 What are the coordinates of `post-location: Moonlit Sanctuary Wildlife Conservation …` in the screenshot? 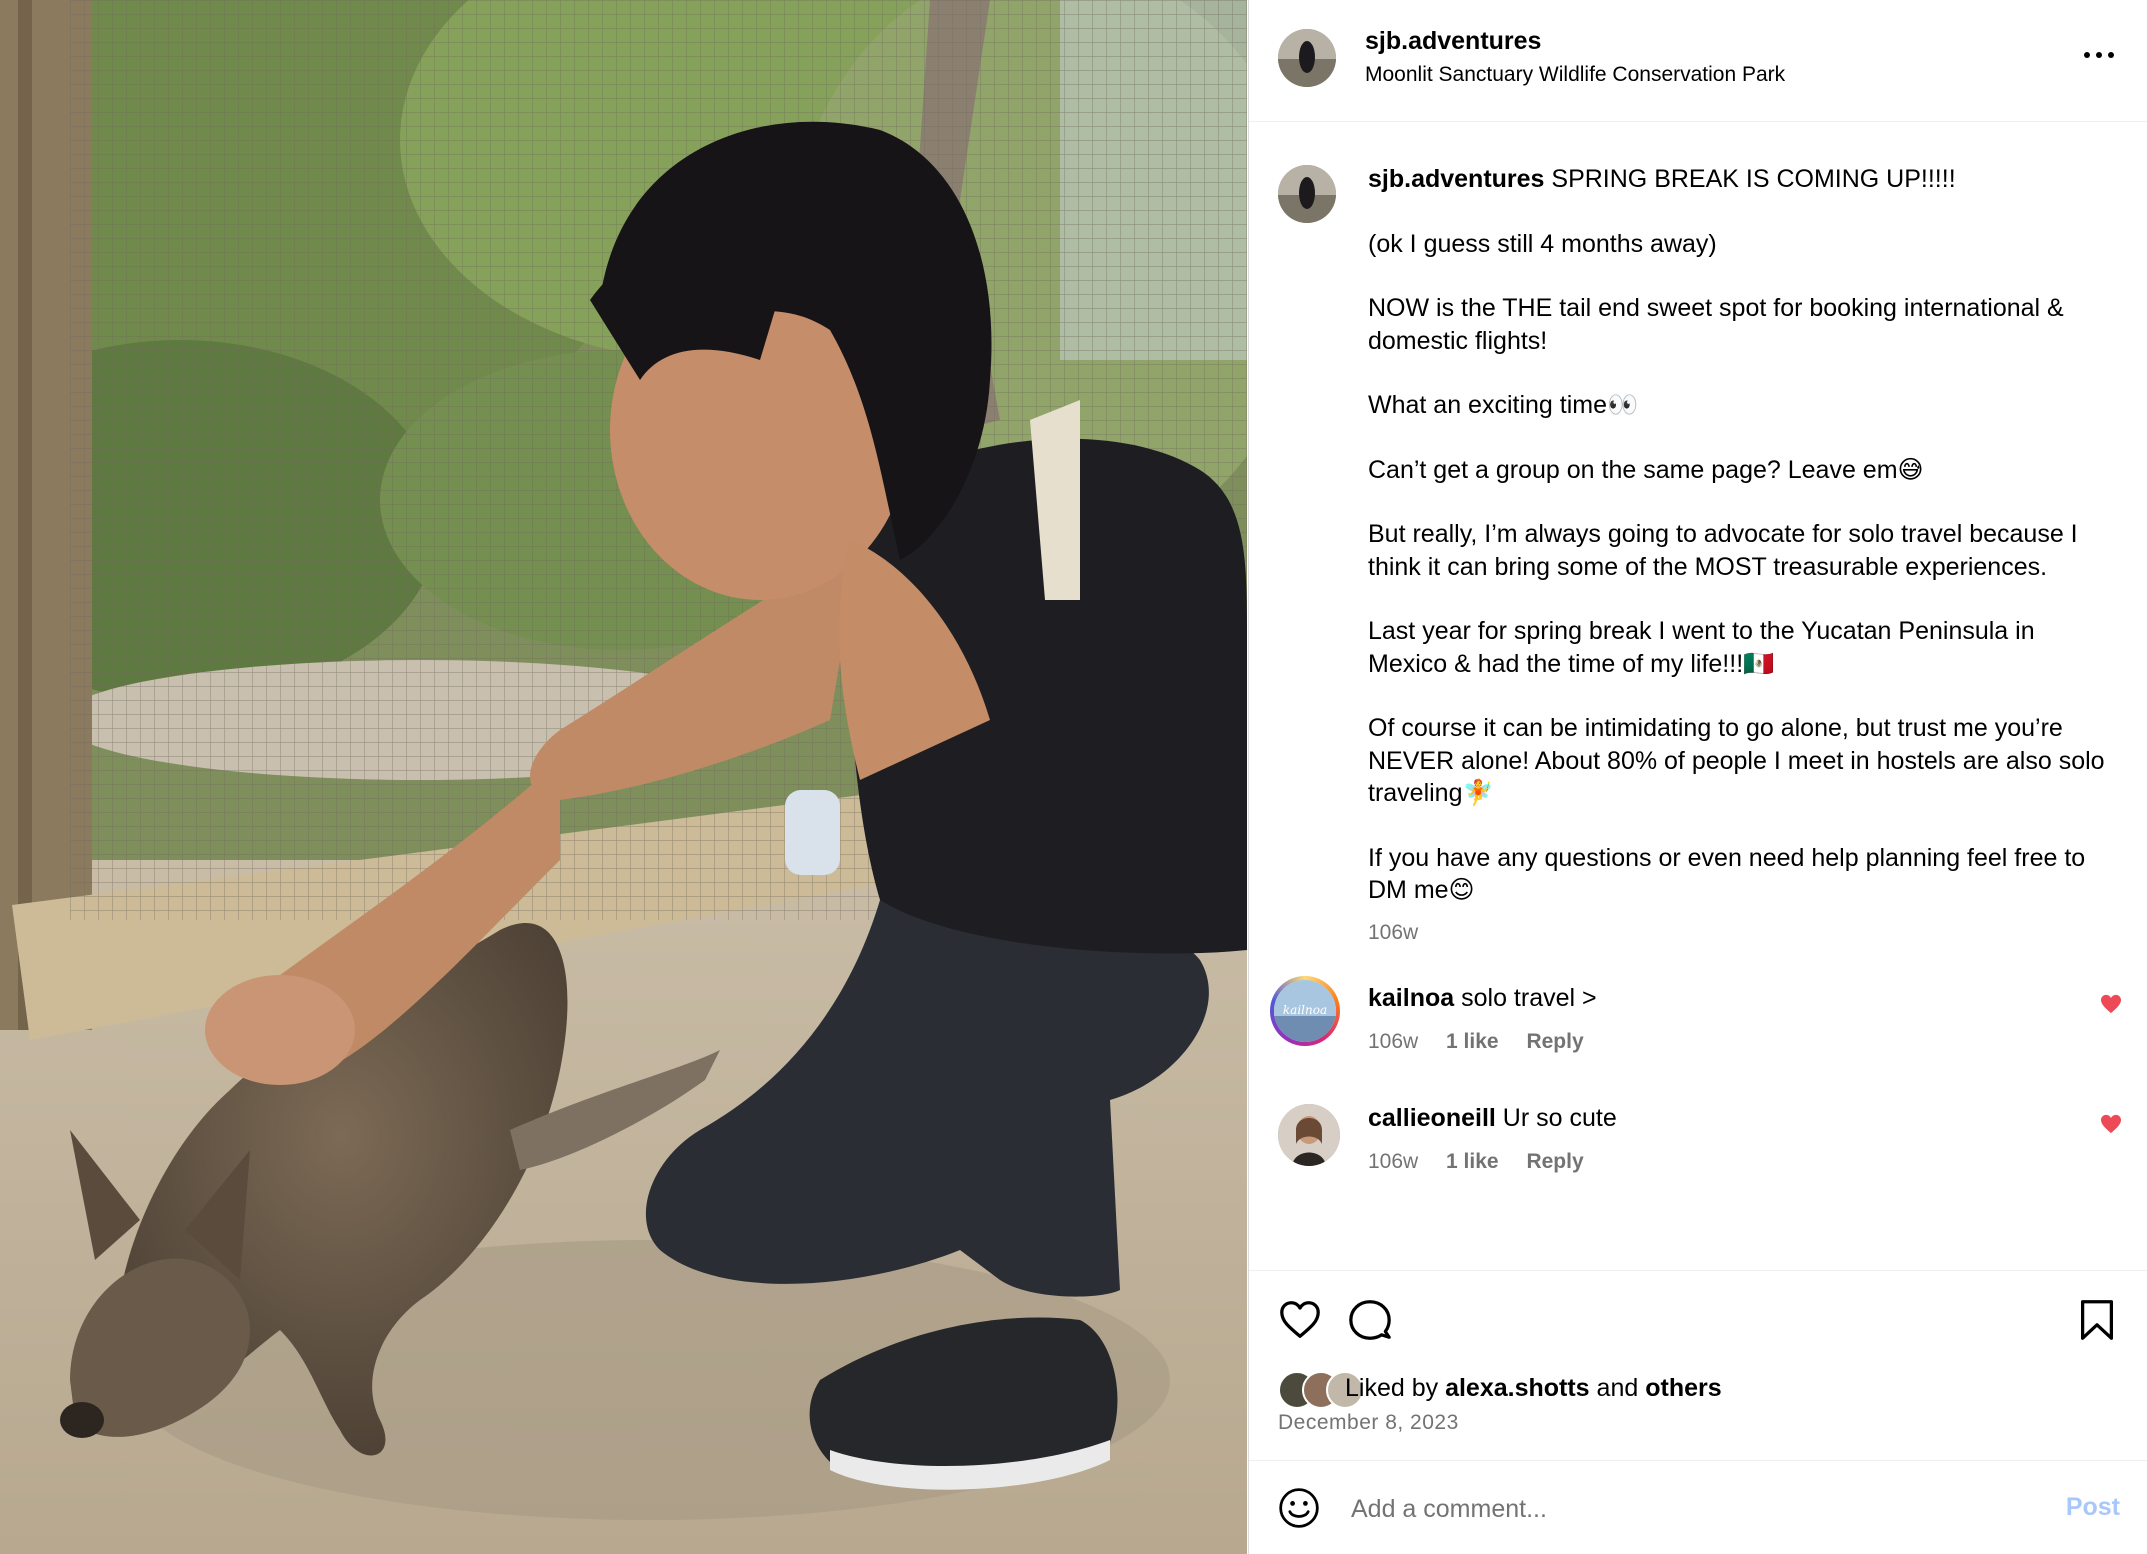 It's located at (1575, 75).